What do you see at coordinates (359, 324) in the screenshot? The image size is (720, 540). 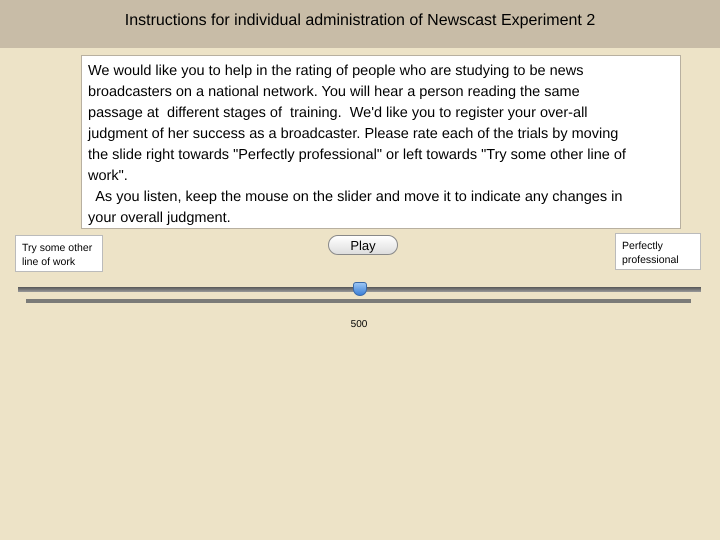 I see `slider-reading: 500` at bounding box center [359, 324].